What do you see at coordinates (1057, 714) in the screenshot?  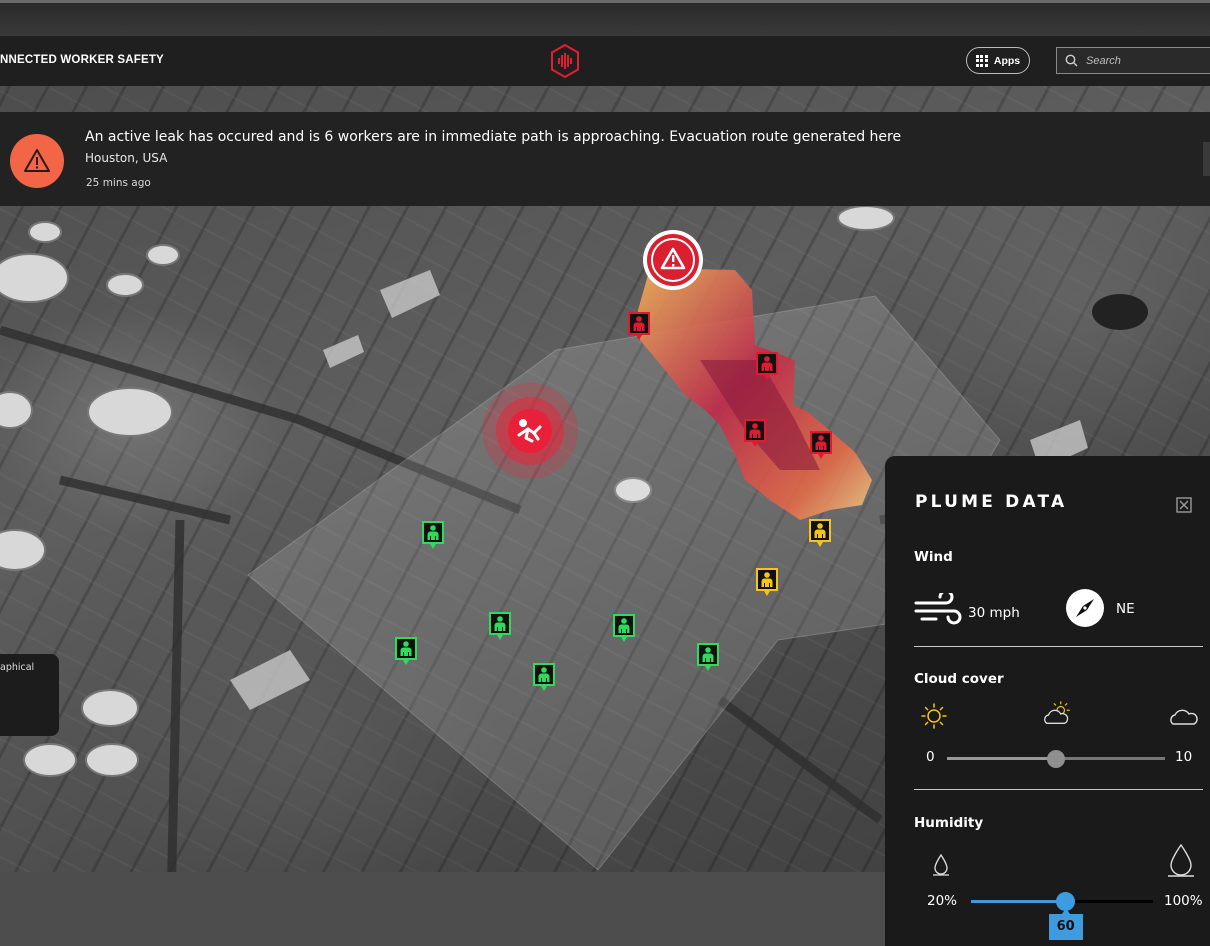 I see `partly-cloudy-icon` at bounding box center [1057, 714].